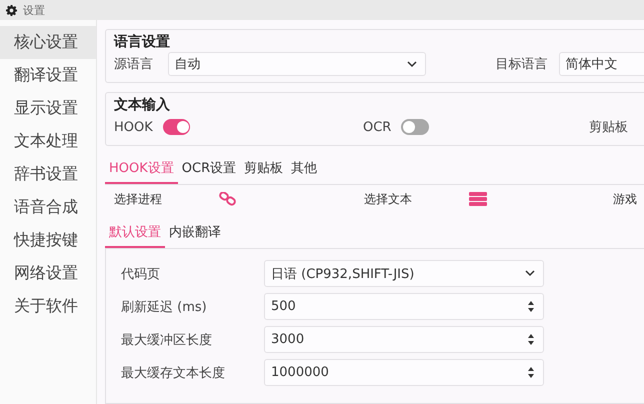 The width and height of the screenshot is (644, 404). What do you see at coordinates (404, 339) in the screenshot?
I see `number-input: 3000` at bounding box center [404, 339].